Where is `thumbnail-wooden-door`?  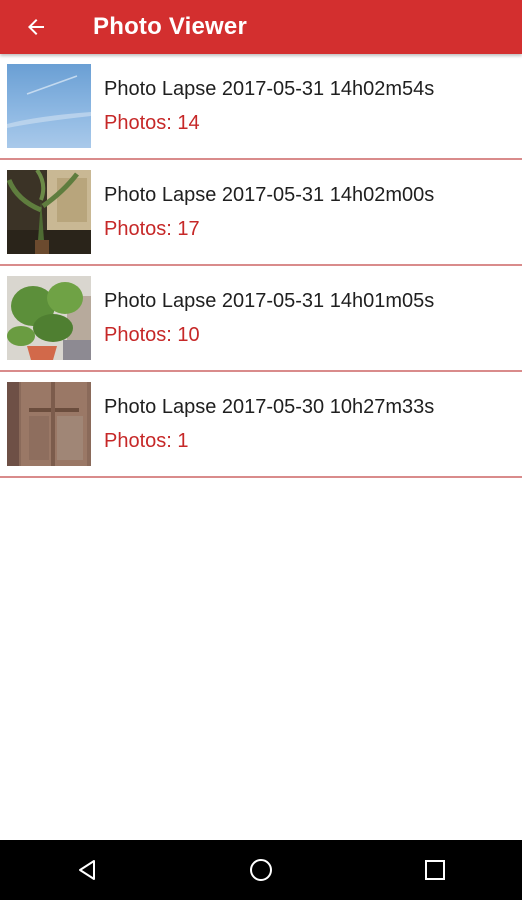 thumbnail-wooden-door is located at coordinates (49, 424).